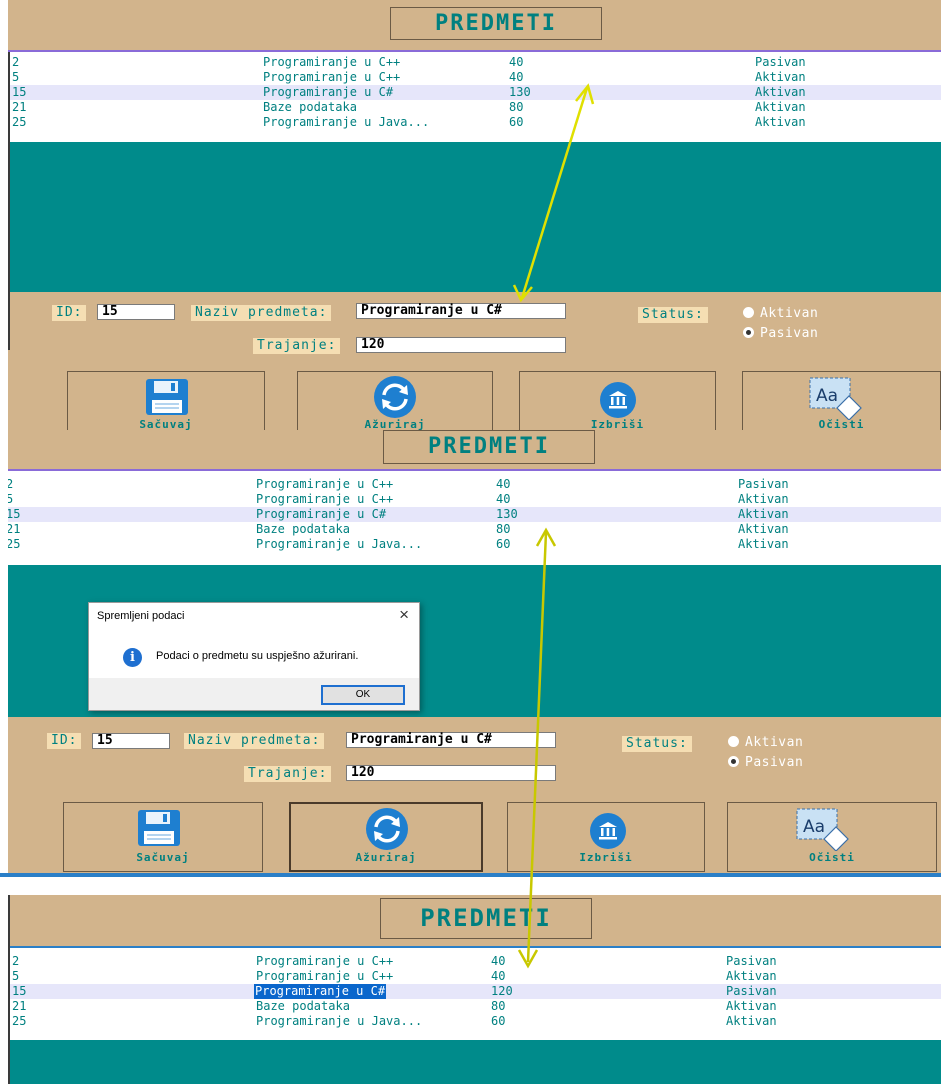  Describe the element at coordinates (254, 694) in the screenshot. I see `dialog-footer: OK` at that location.